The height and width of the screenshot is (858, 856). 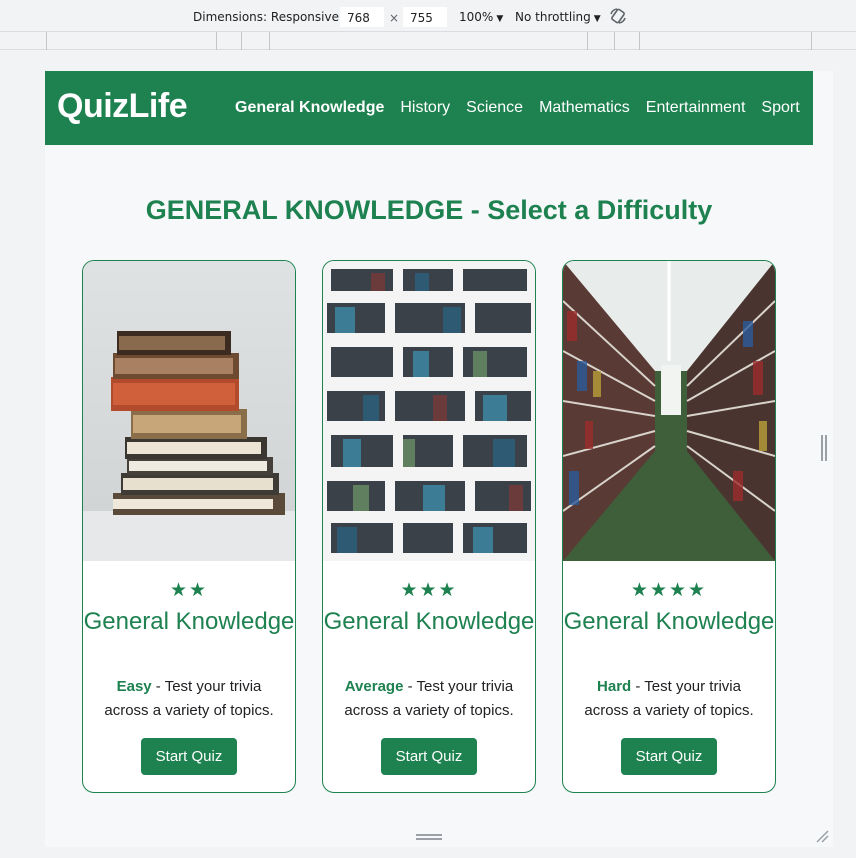 What do you see at coordinates (362, 17) in the screenshot?
I see `width-input: 768` at bounding box center [362, 17].